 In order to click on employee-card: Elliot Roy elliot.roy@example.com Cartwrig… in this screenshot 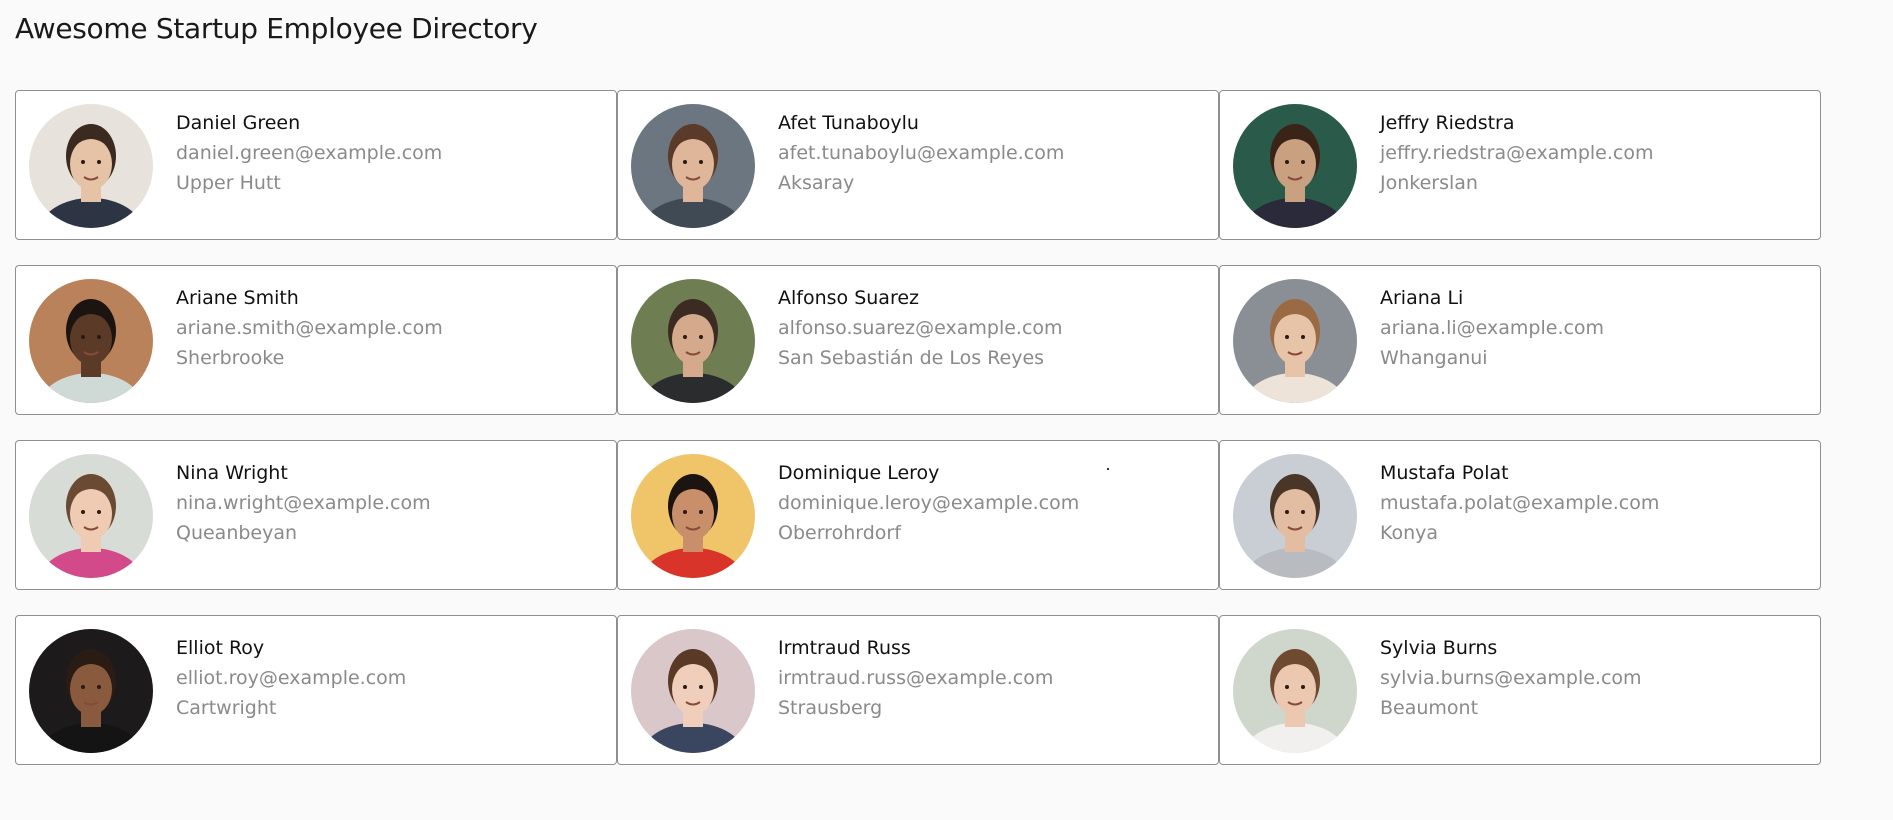, I will do `click(316, 690)`.